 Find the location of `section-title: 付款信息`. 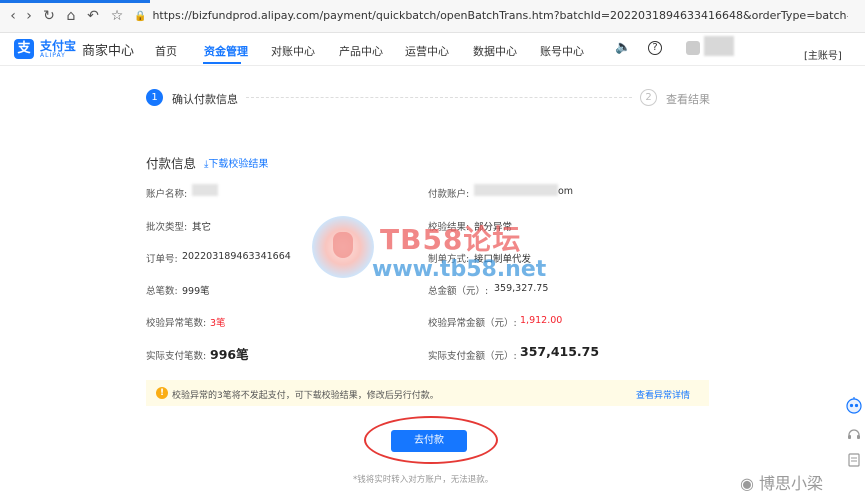

section-title: 付款信息 is located at coordinates (171, 163).